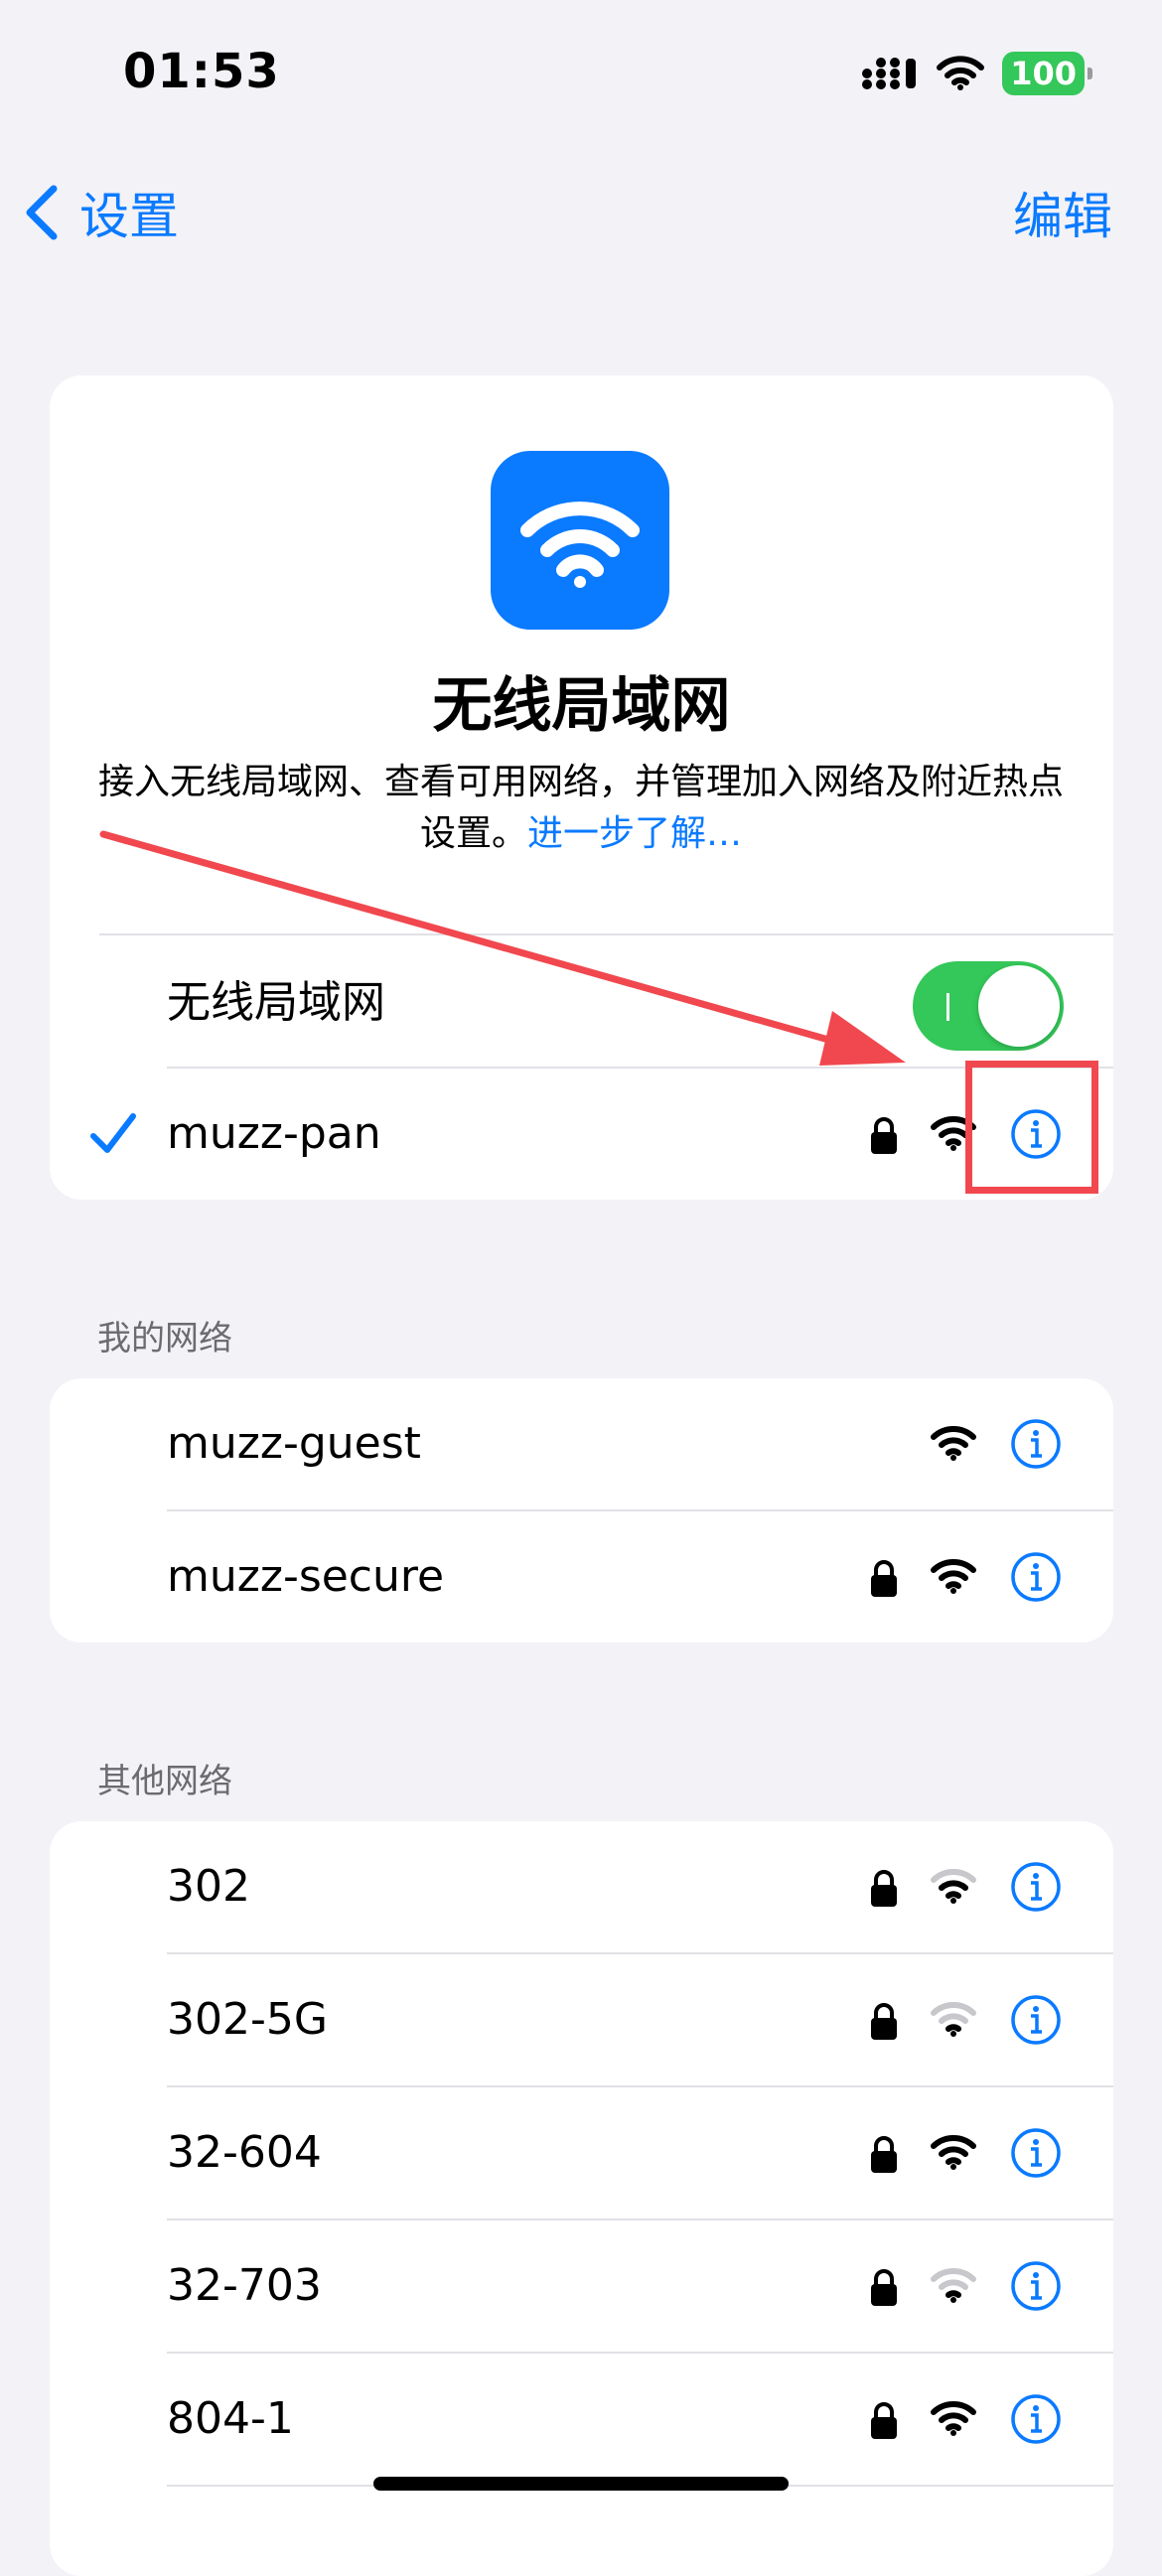 The image size is (1162, 2576). I want to click on other-networks-header: 其他网络, so click(164, 1781).